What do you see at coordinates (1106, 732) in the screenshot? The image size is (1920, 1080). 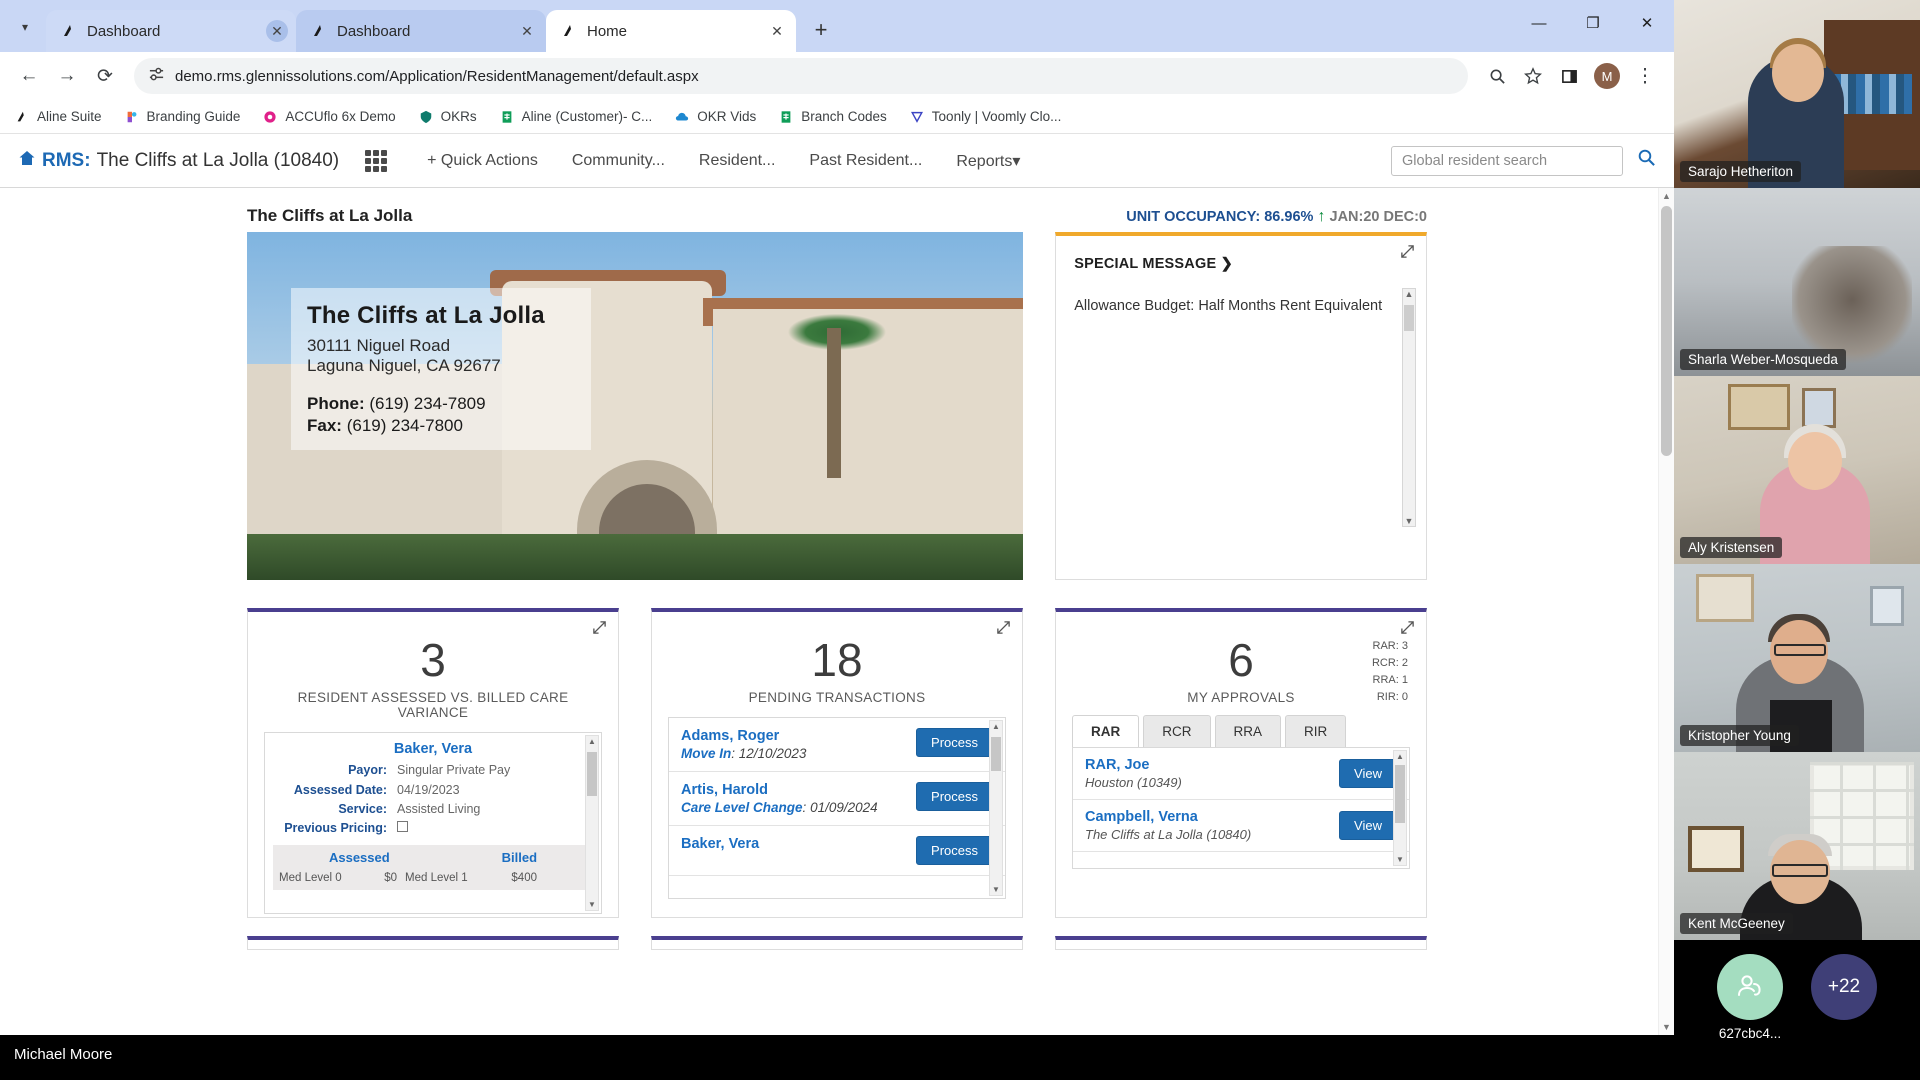 I see `tab-rar: RAR` at bounding box center [1106, 732].